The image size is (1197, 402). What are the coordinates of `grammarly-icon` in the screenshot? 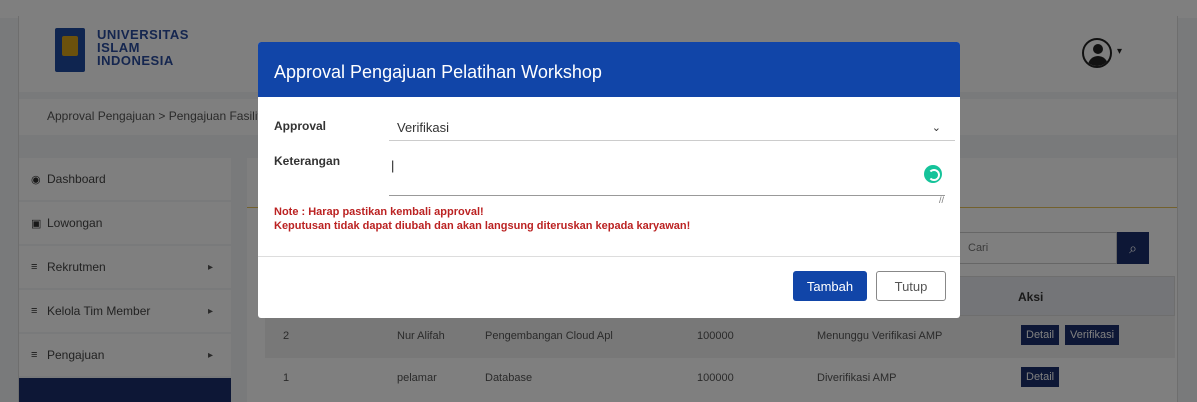 It's located at (933, 174).